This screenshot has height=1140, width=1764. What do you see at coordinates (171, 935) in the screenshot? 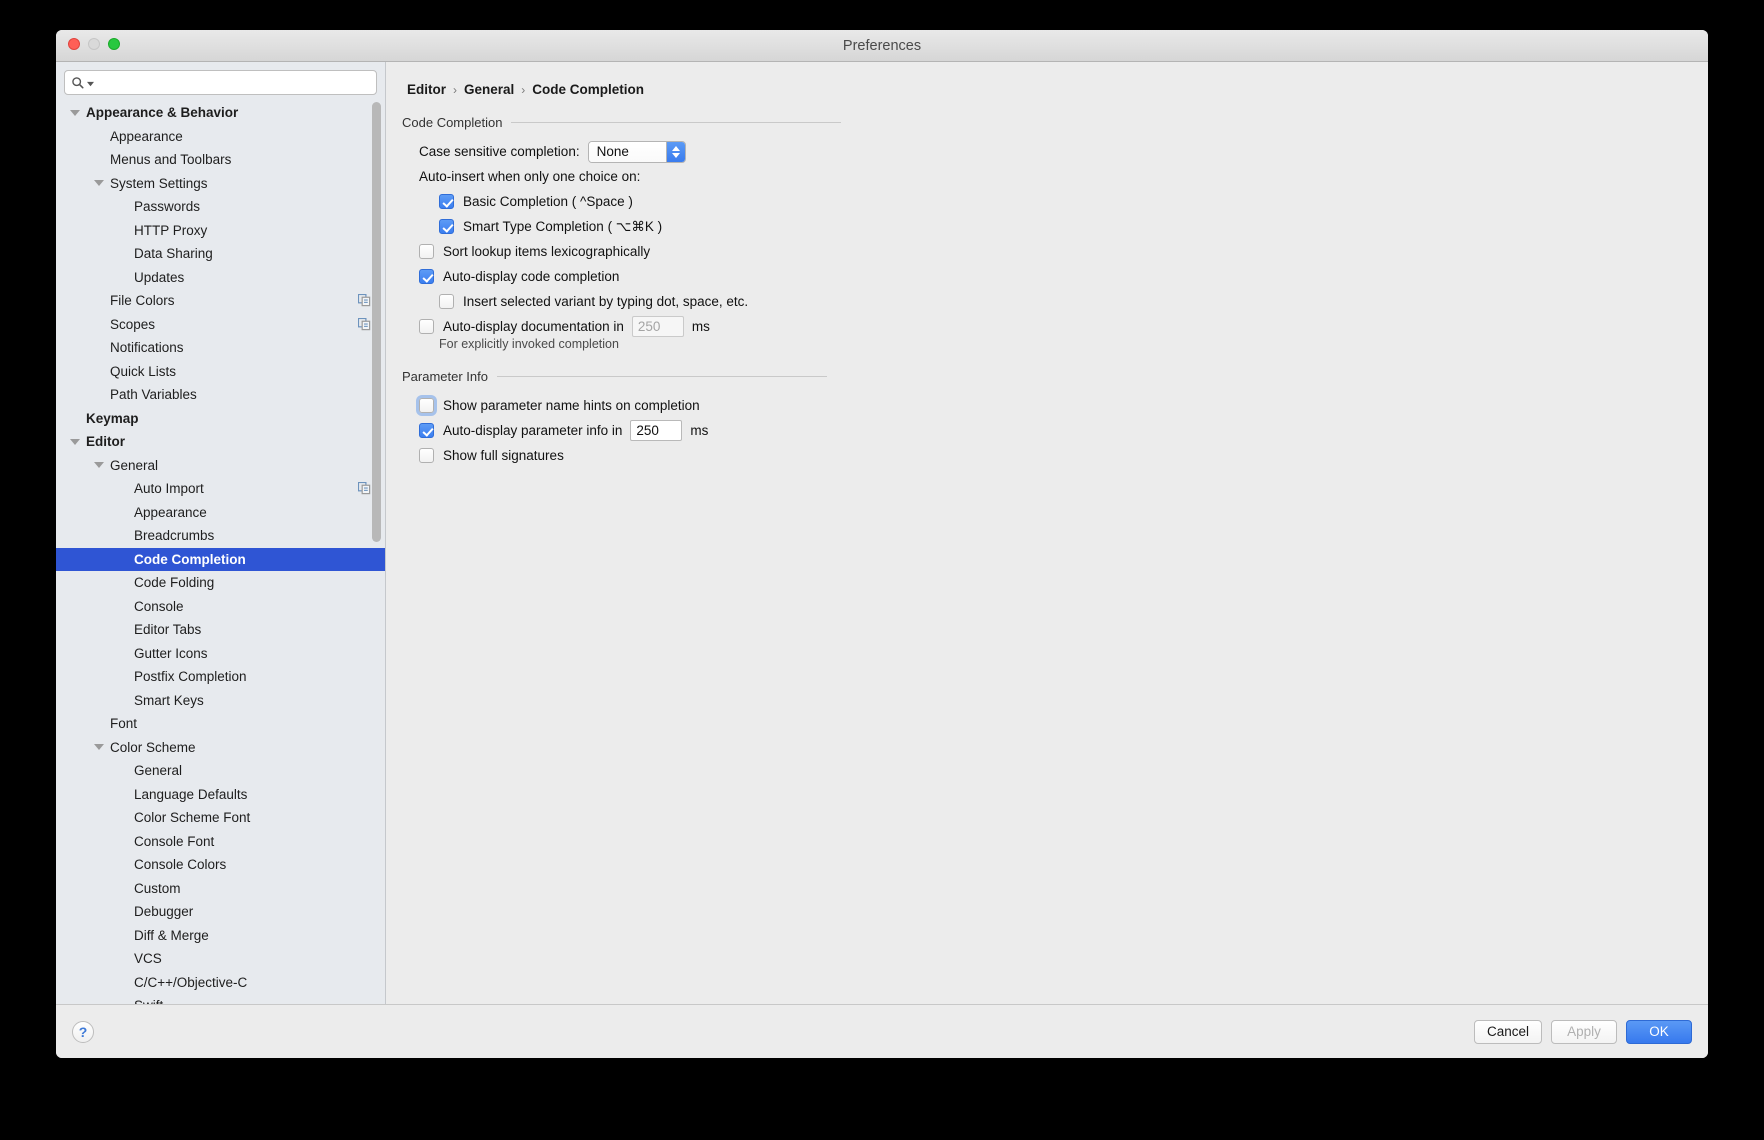
I see `sidebar-item-label: Diff & Merge` at bounding box center [171, 935].